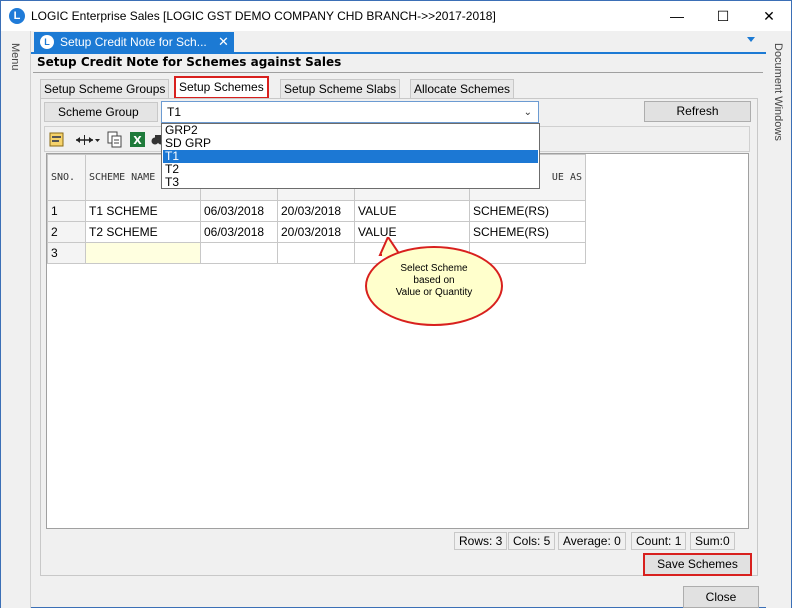 The width and height of the screenshot is (792, 608). I want to click on copy-icon, so click(115, 139).